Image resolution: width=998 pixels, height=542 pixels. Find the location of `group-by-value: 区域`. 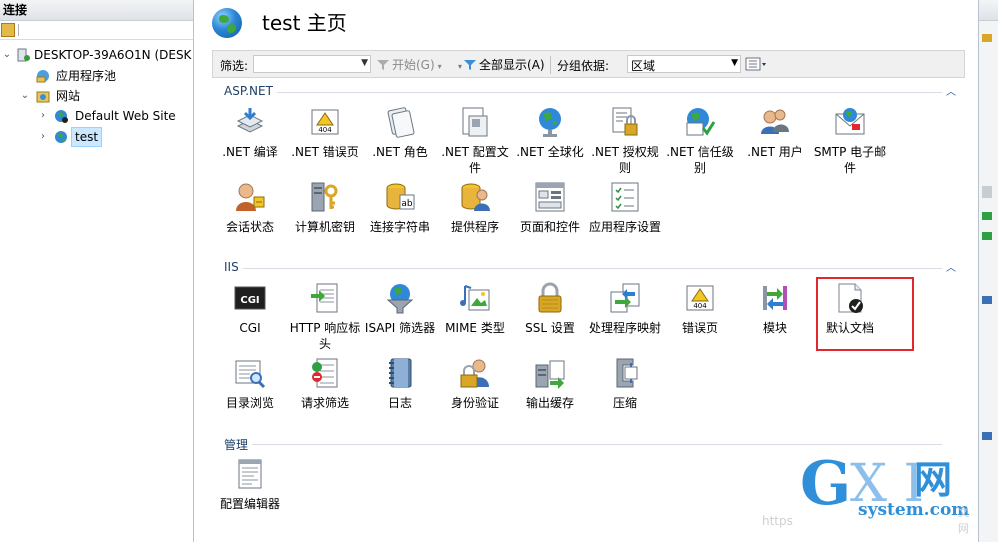

group-by-value: 区域 is located at coordinates (643, 66).